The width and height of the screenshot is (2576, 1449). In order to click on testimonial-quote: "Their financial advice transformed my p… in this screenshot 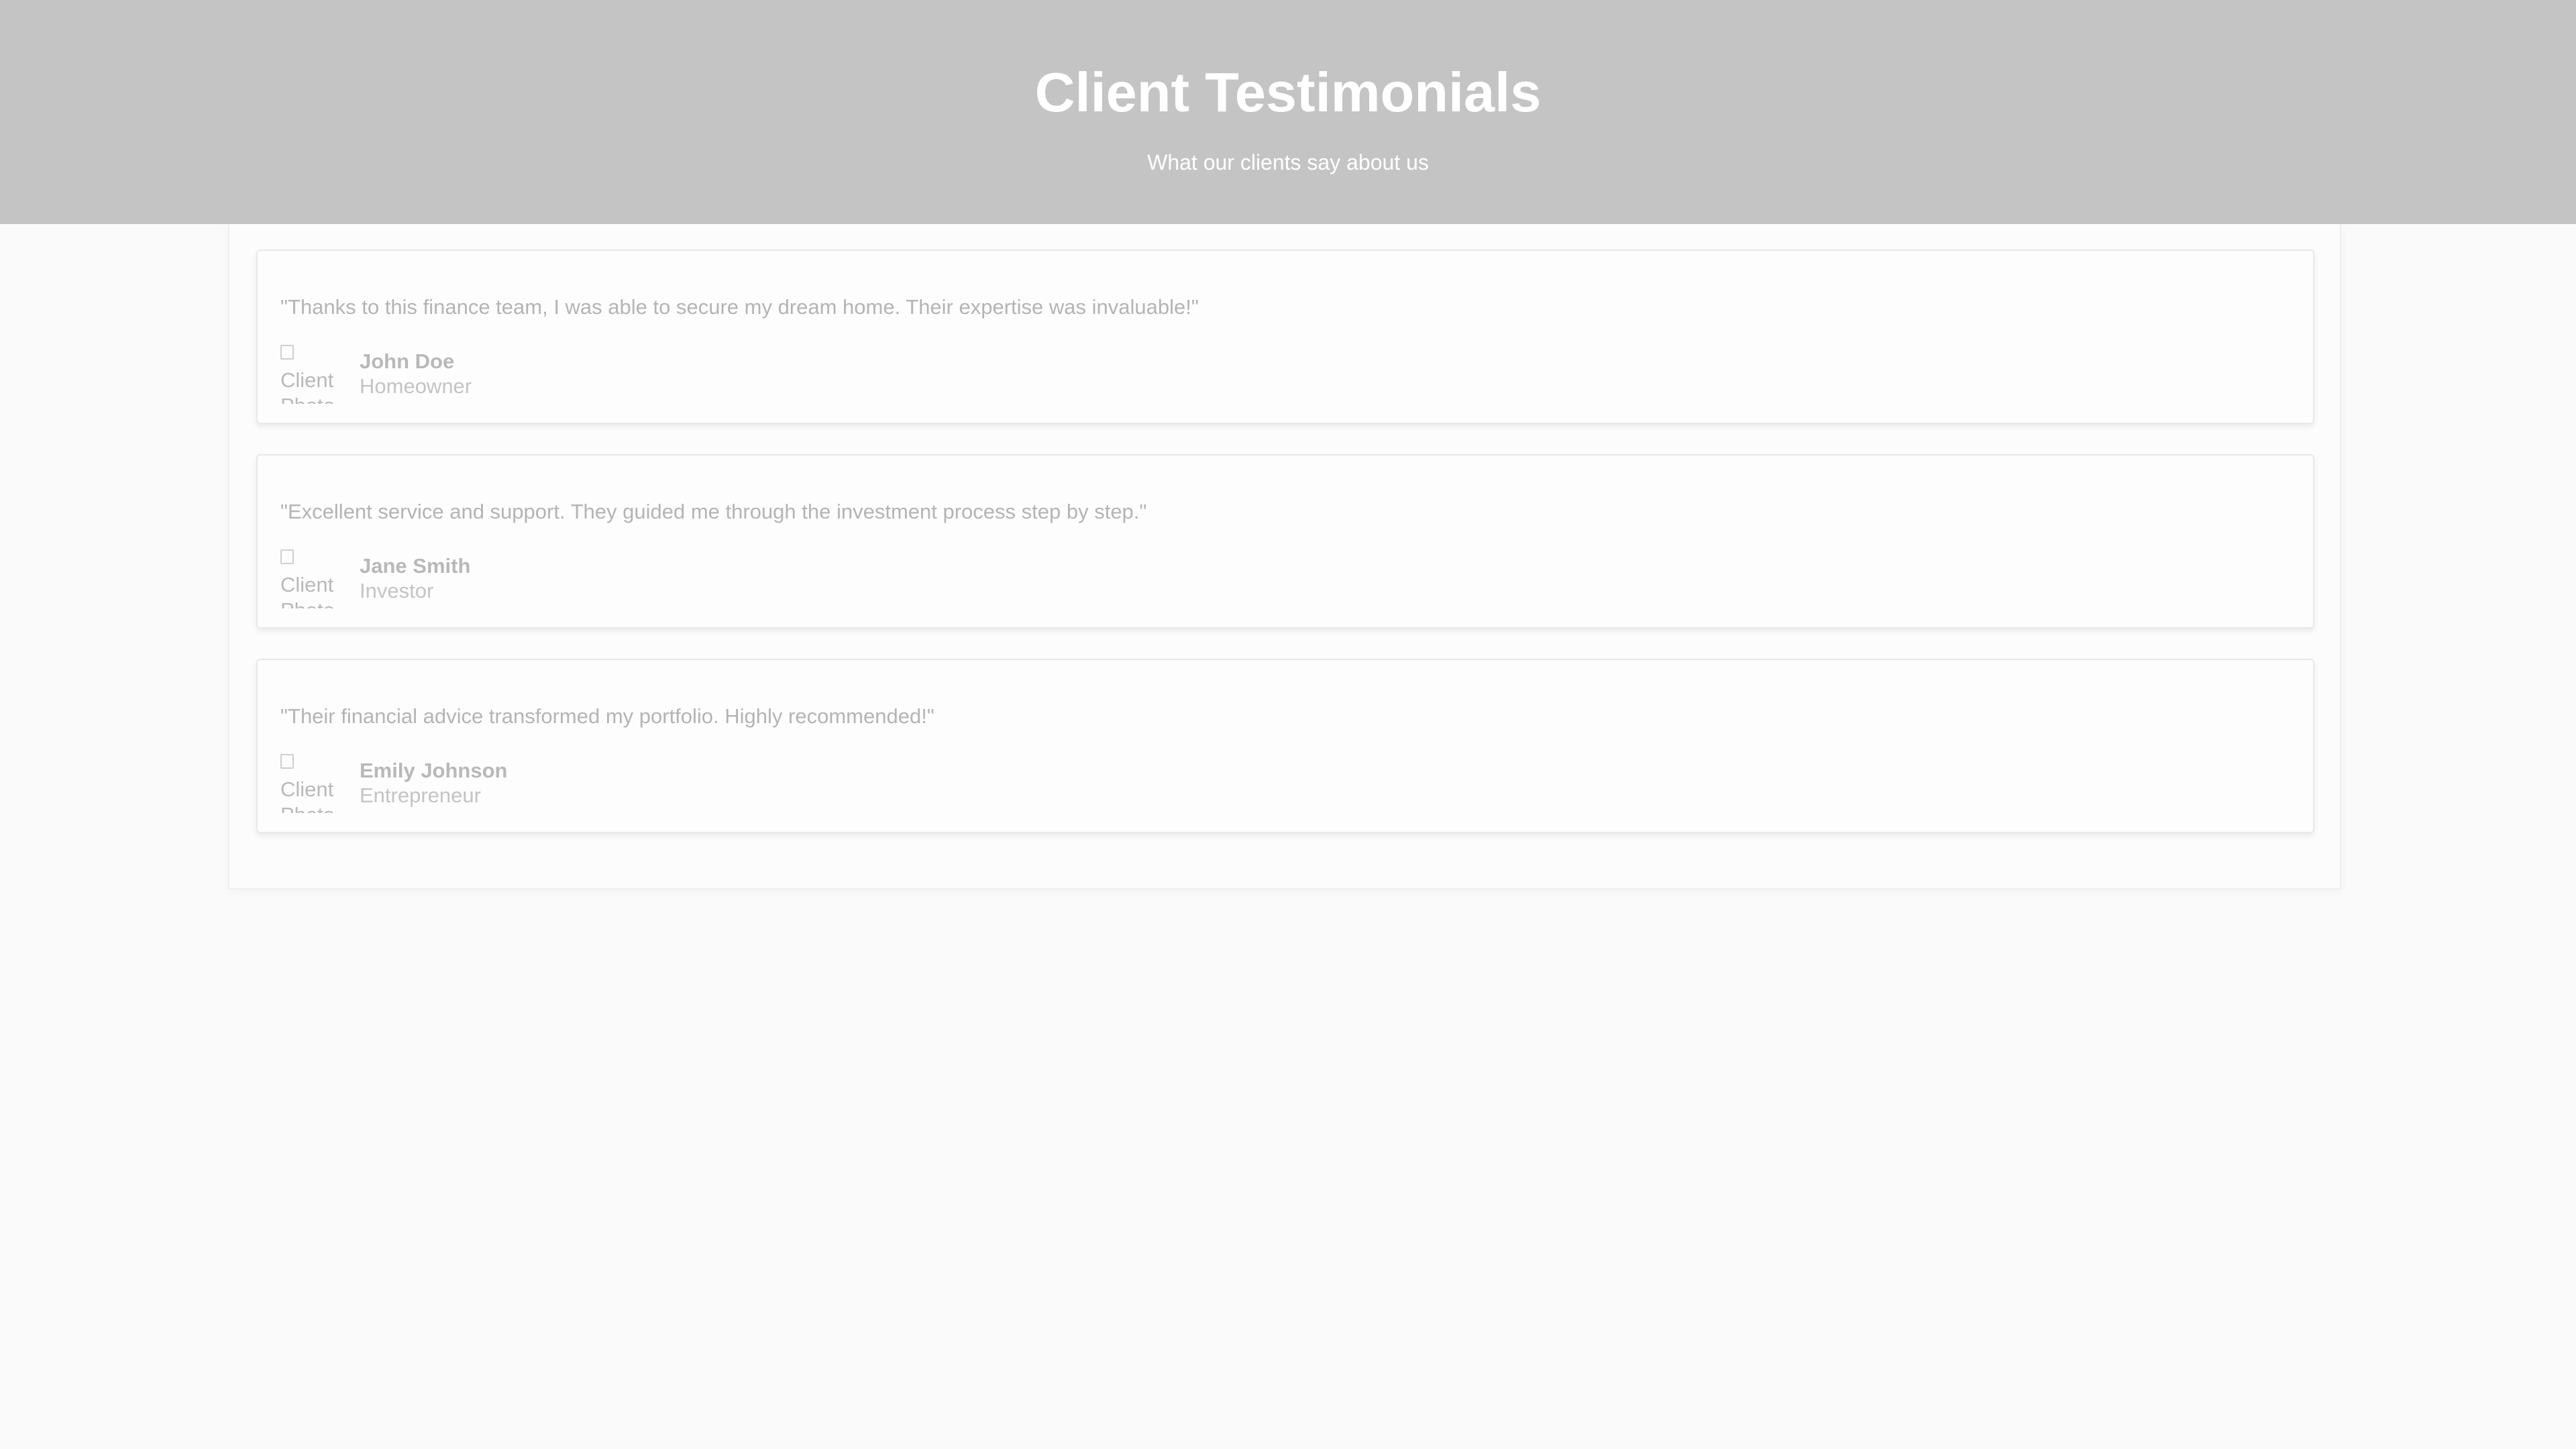, I will do `click(607, 716)`.